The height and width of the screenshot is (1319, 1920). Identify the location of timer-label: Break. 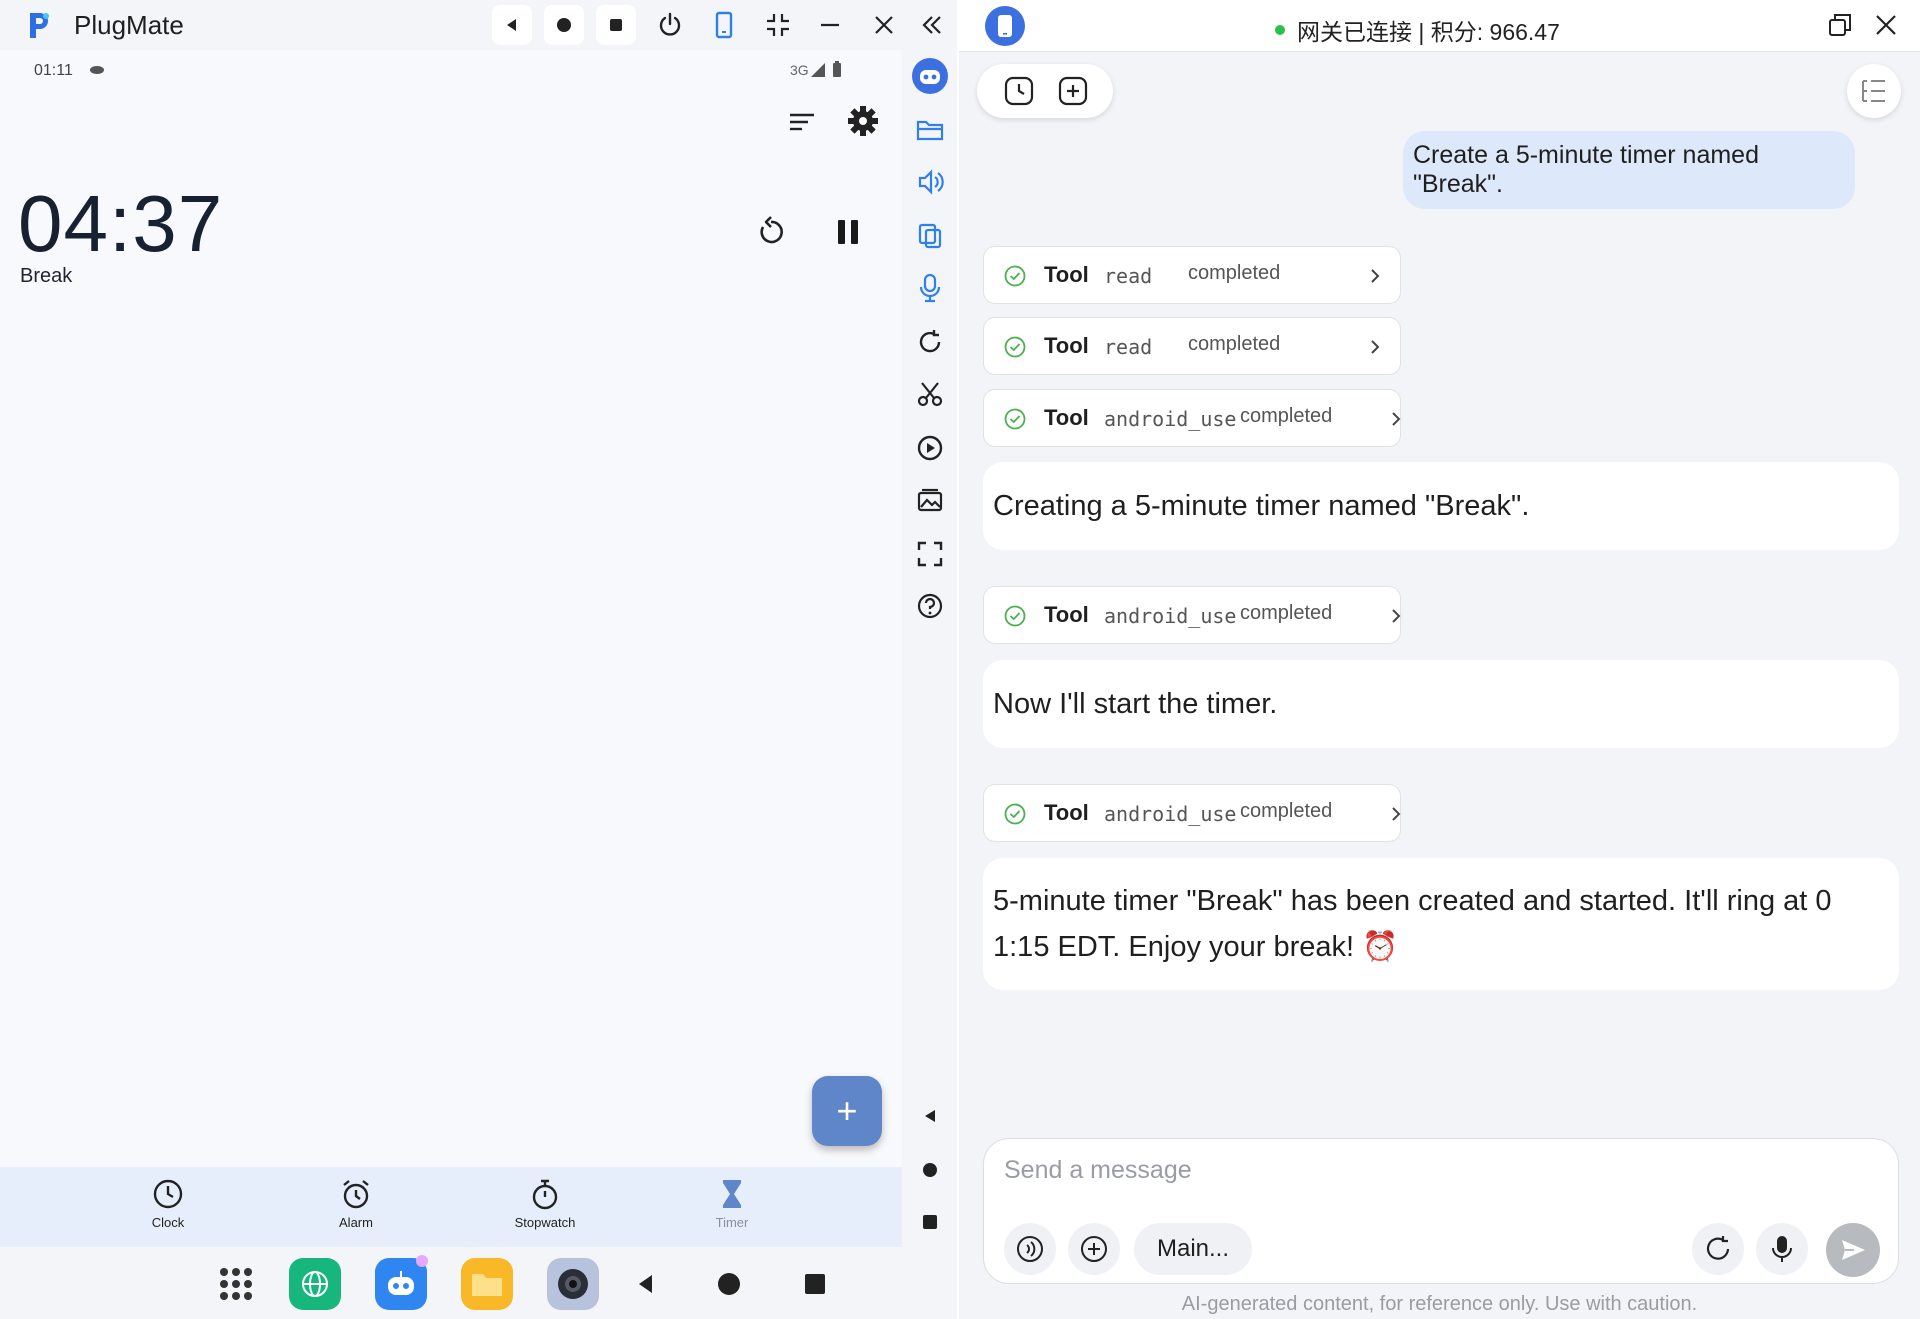
(46, 276).